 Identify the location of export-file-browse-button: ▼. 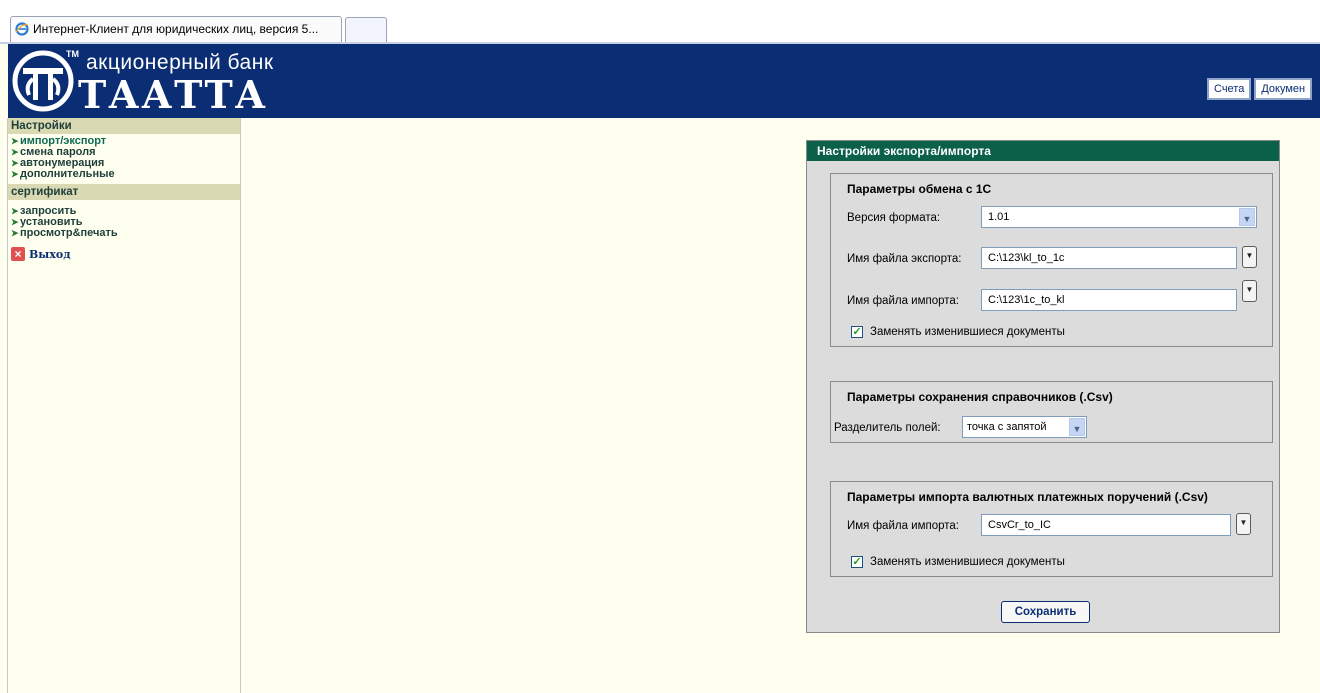
(1249, 257).